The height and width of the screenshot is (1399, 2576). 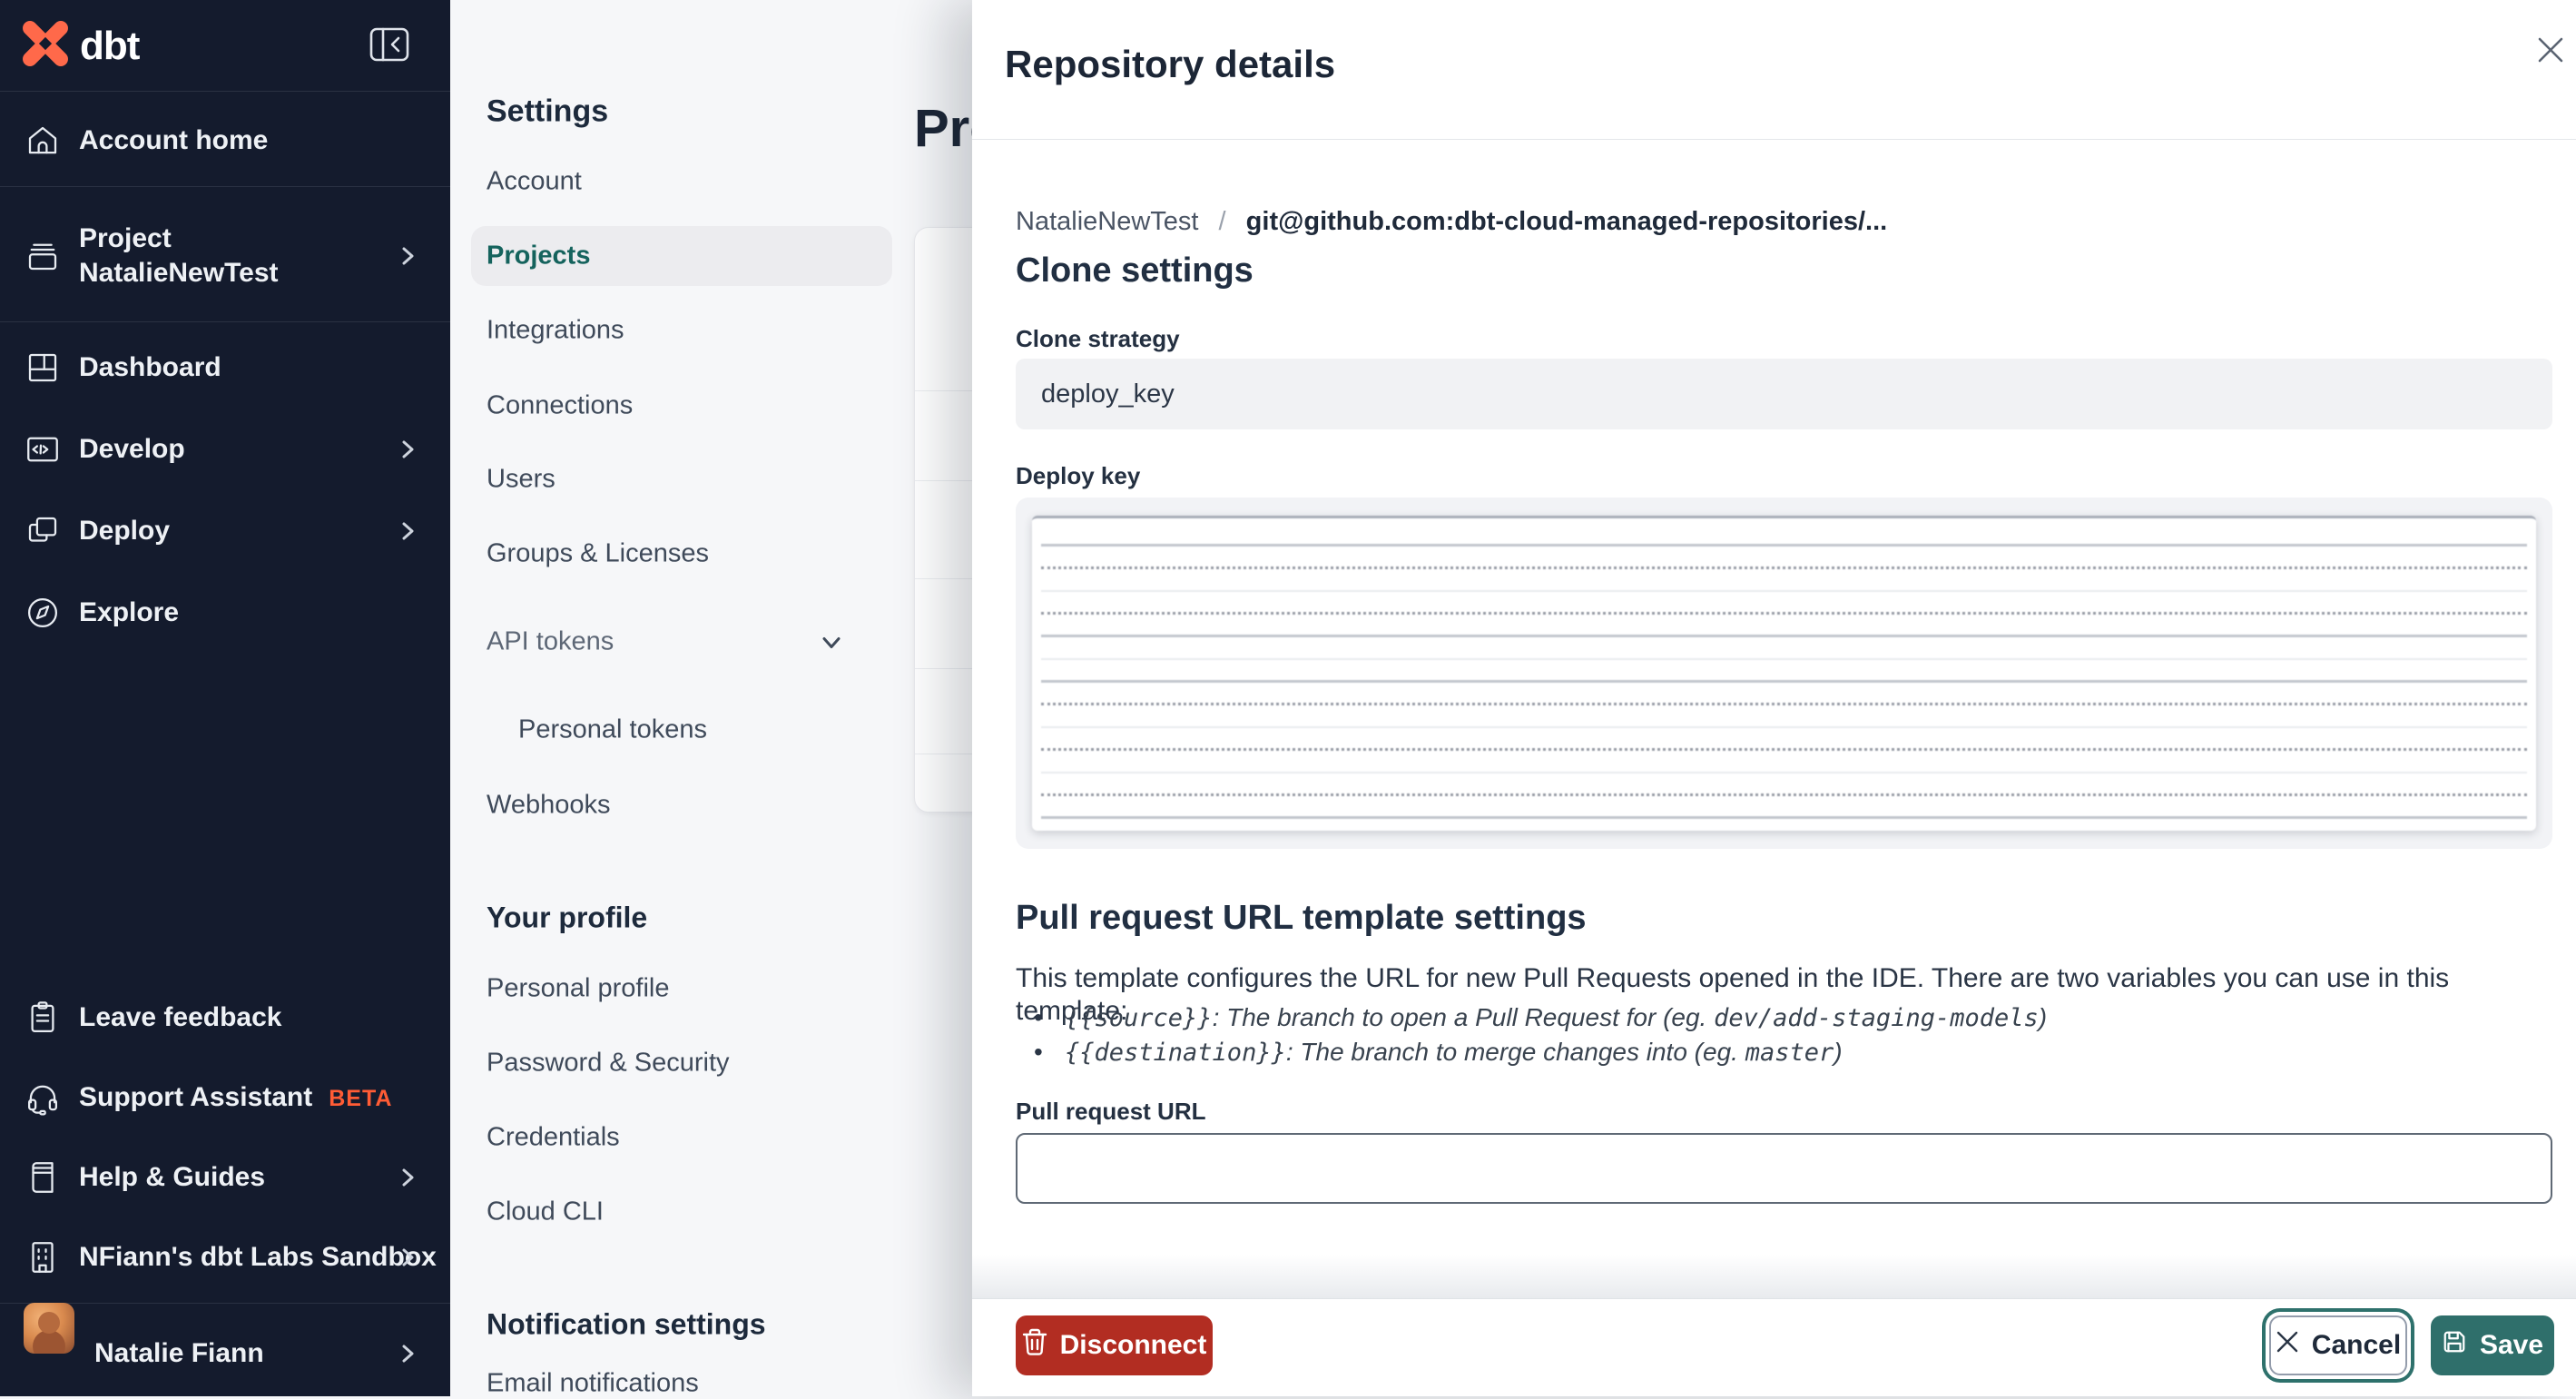 I want to click on sidebar-item-dashboard: Dashboard, so click(x=225, y=368).